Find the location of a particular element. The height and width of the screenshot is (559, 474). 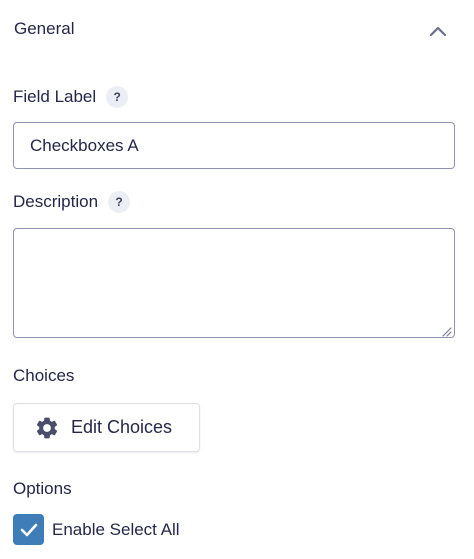

description-help-icon: ? is located at coordinates (119, 202).